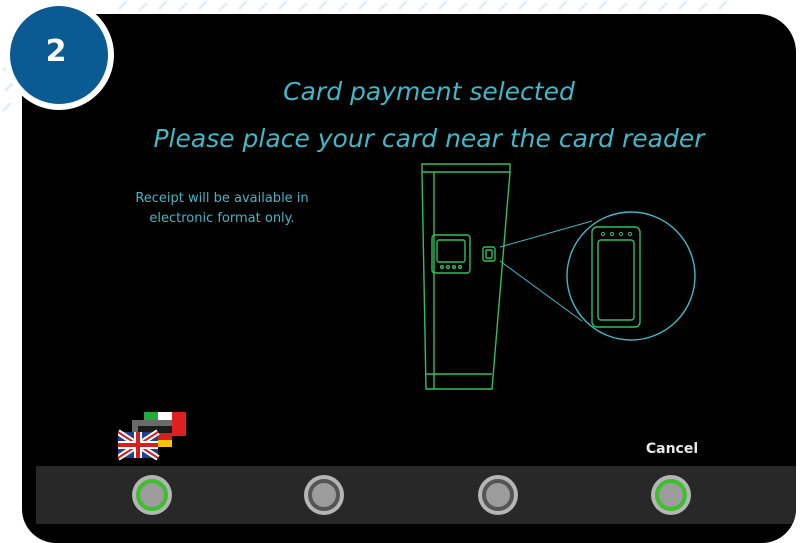  I want to click on soft-key-3-ring, so click(498, 495).